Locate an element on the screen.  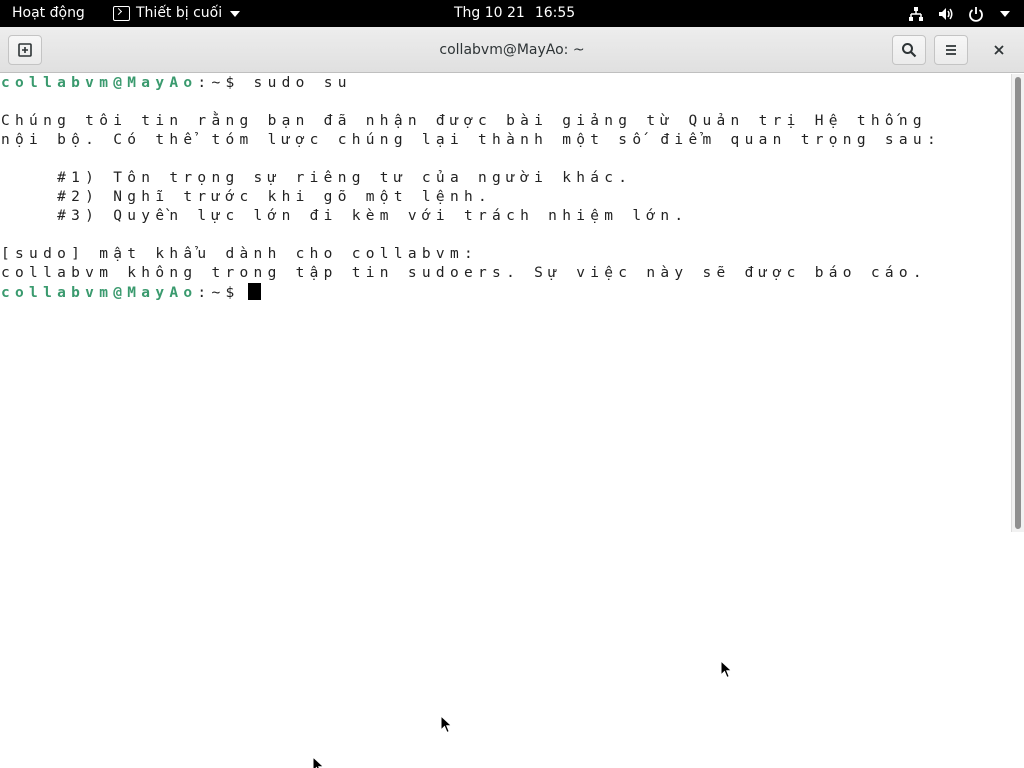
terminal-line: #2) Nghĩ trước khi gõ một lệnh. is located at coordinates (247, 197).